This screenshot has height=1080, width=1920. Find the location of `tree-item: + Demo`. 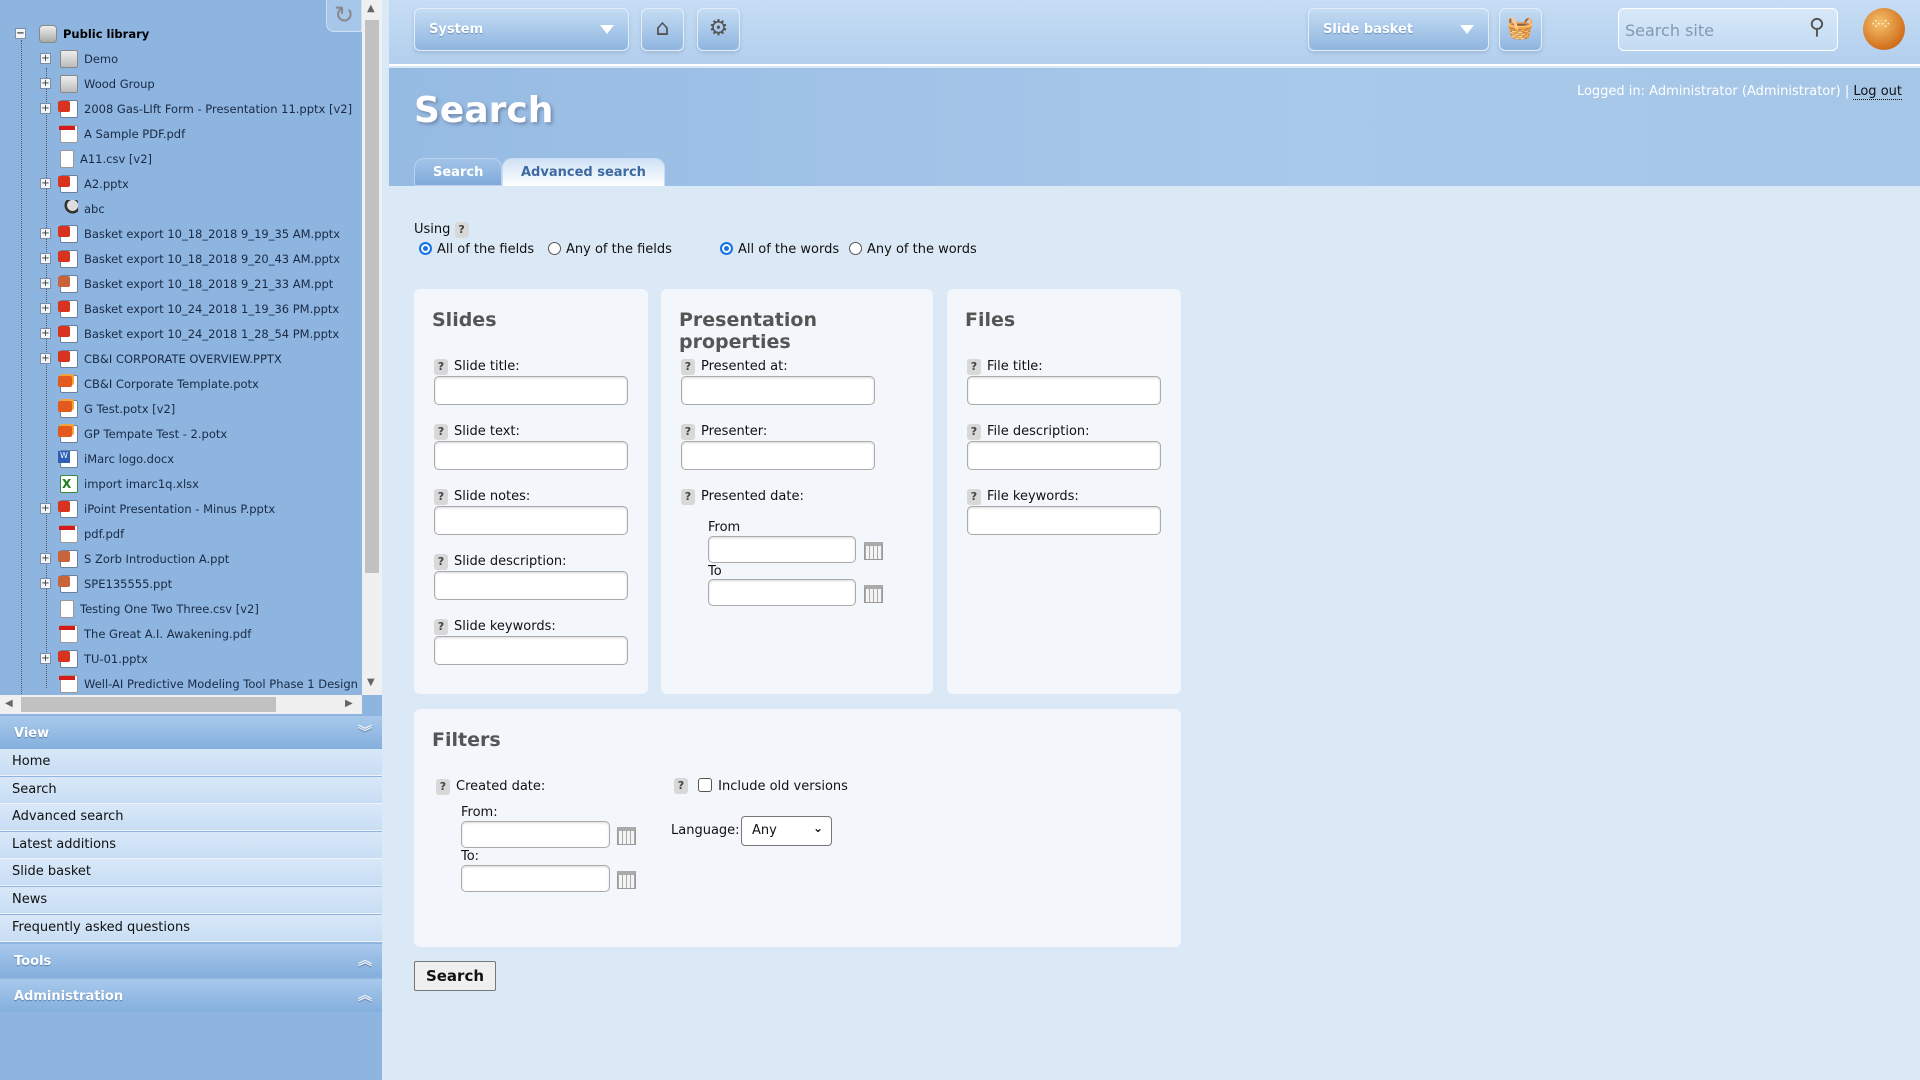

tree-item: + Demo is located at coordinates (79, 58).